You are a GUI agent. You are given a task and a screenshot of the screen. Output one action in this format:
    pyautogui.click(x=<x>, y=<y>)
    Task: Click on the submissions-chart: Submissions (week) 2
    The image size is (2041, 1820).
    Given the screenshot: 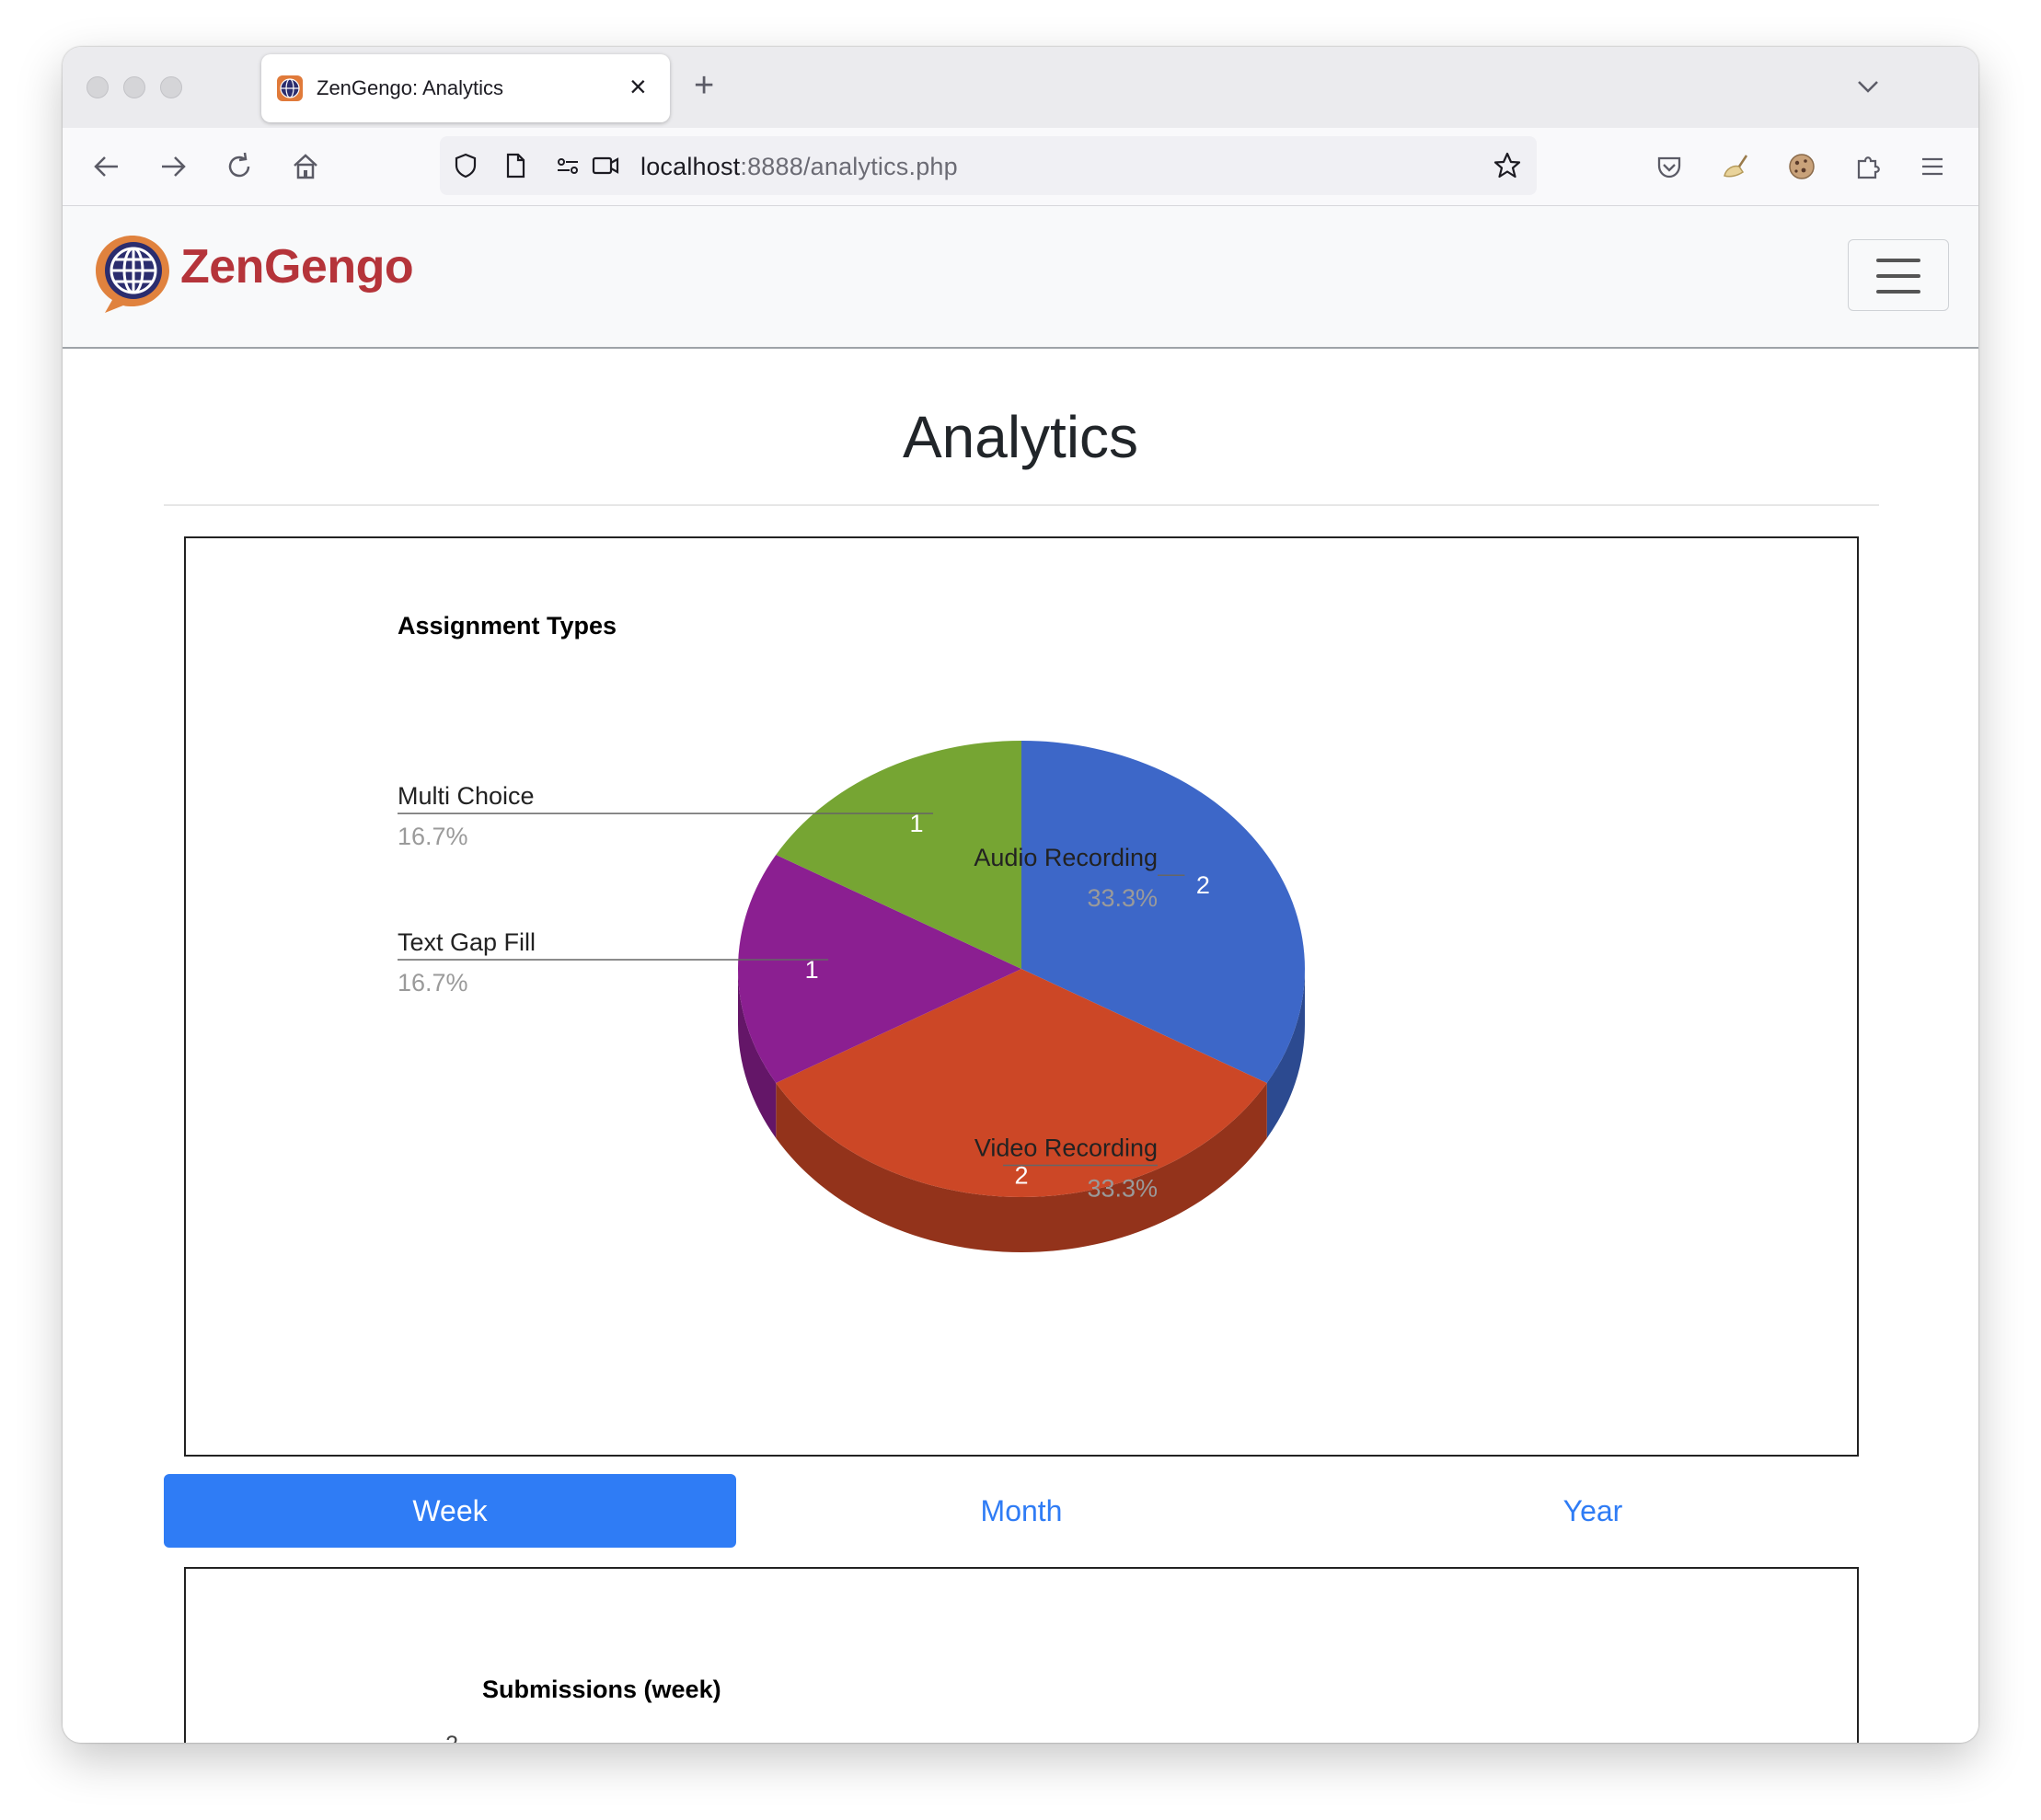 What is the action you would take?
    pyautogui.click(x=1021, y=1655)
    